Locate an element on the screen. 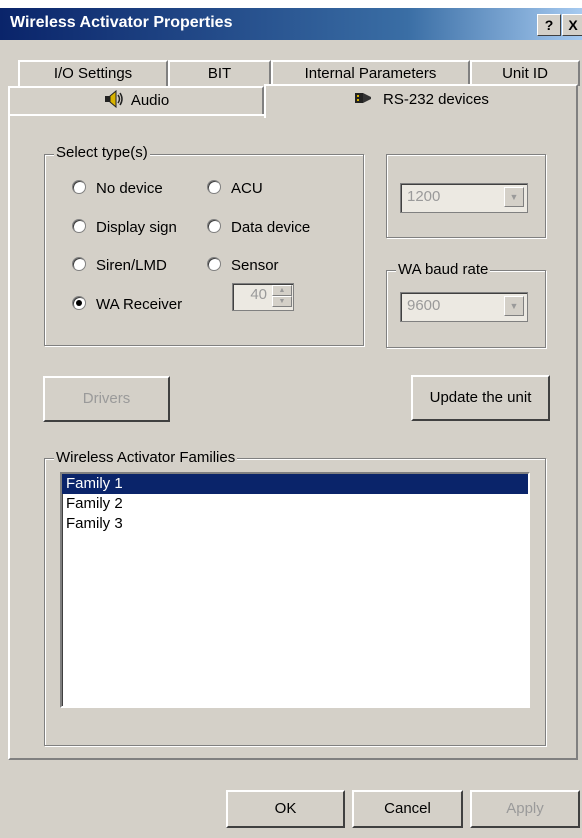 This screenshot has height=838, width=582. tab-rs232-label: RS-232 devices is located at coordinates (436, 99).